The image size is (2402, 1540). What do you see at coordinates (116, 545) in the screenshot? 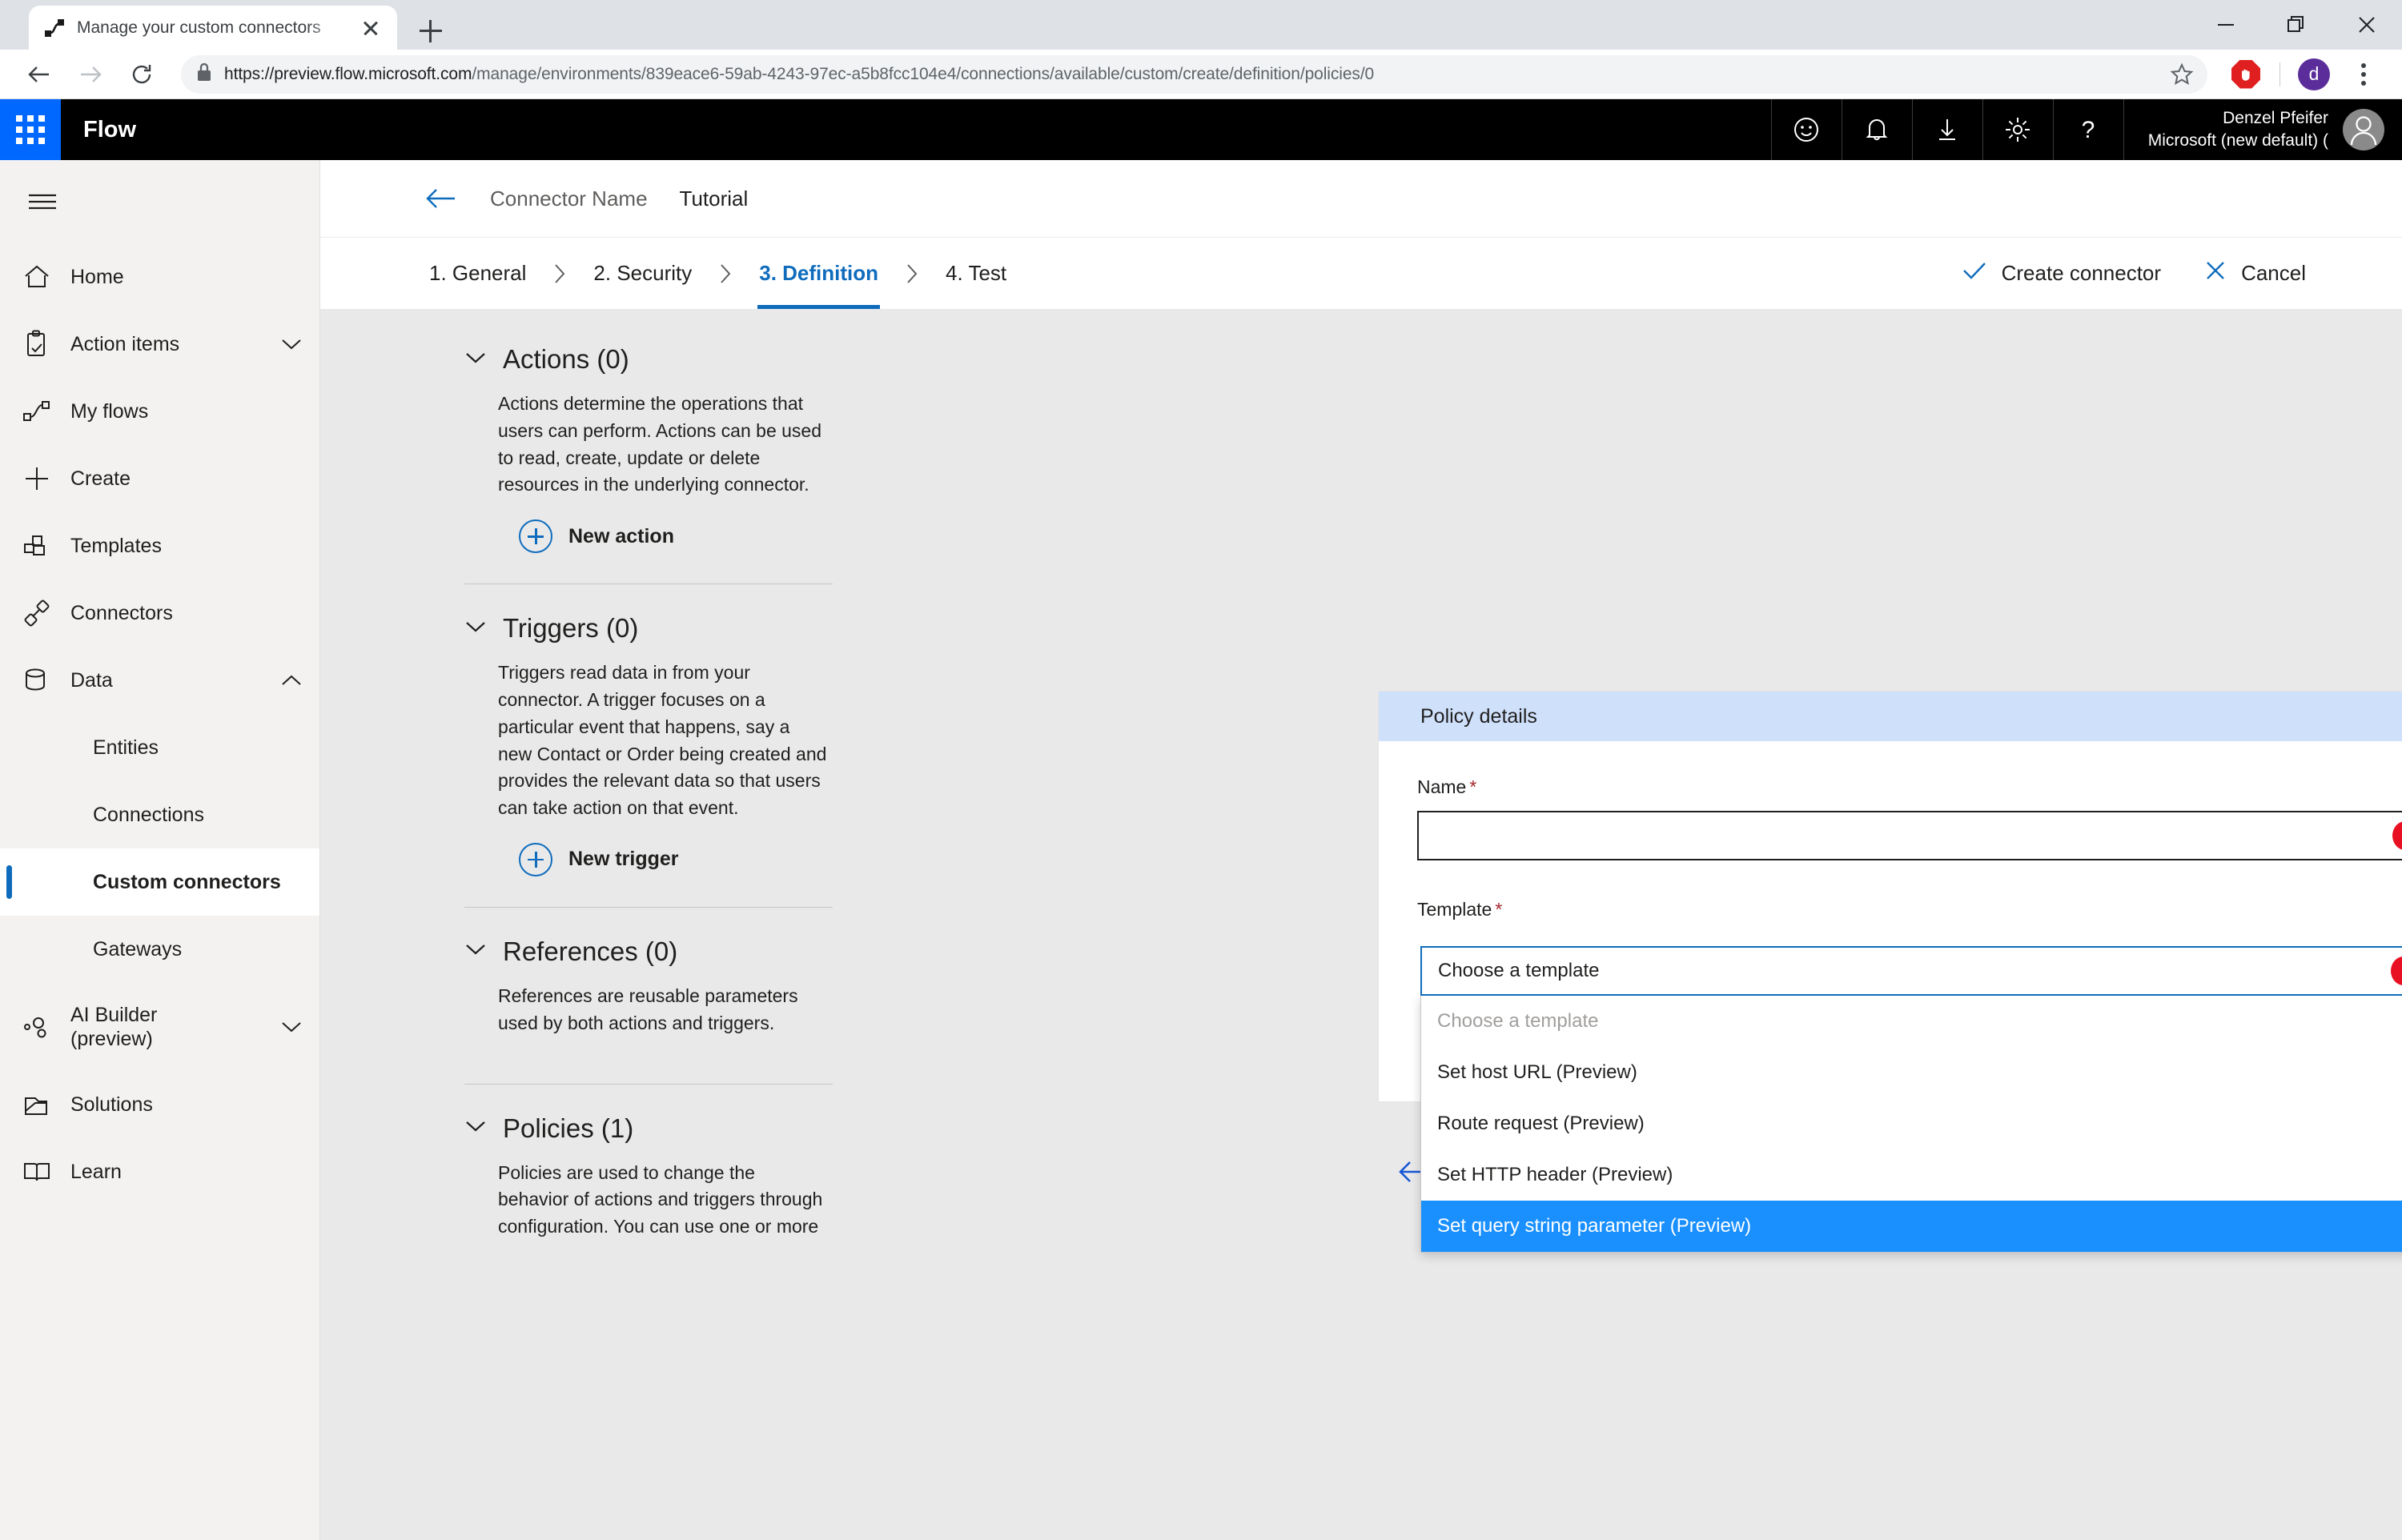
I see `sidebar-item-label: Templates` at bounding box center [116, 545].